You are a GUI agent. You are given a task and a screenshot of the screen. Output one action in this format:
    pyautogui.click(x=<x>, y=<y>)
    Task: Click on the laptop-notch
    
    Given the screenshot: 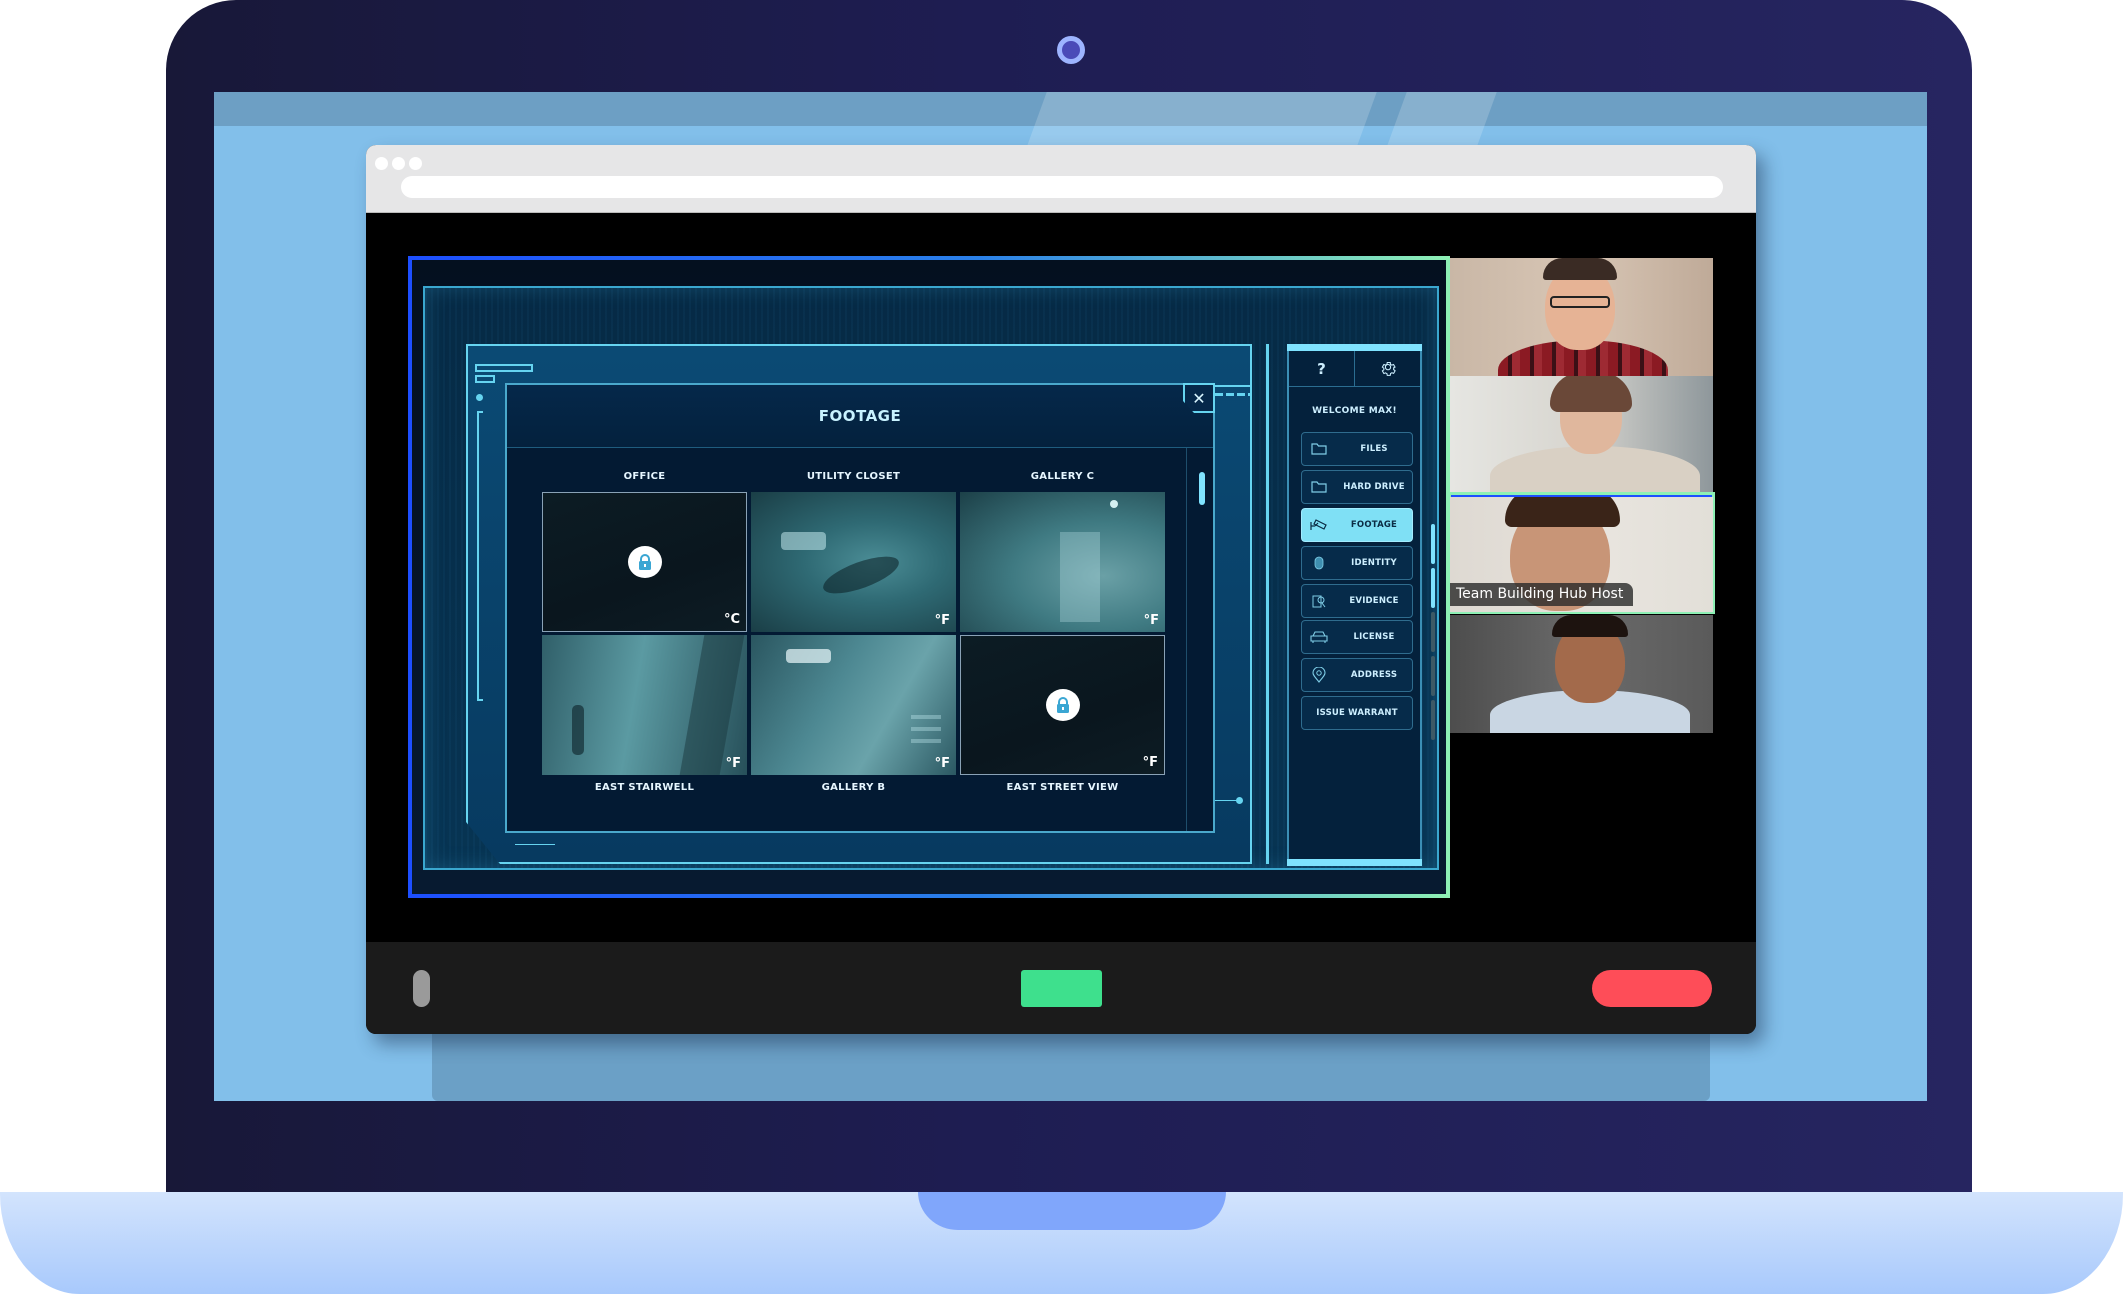 What is the action you would take?
    pyautogui.click(x=1072, y=1211)
    